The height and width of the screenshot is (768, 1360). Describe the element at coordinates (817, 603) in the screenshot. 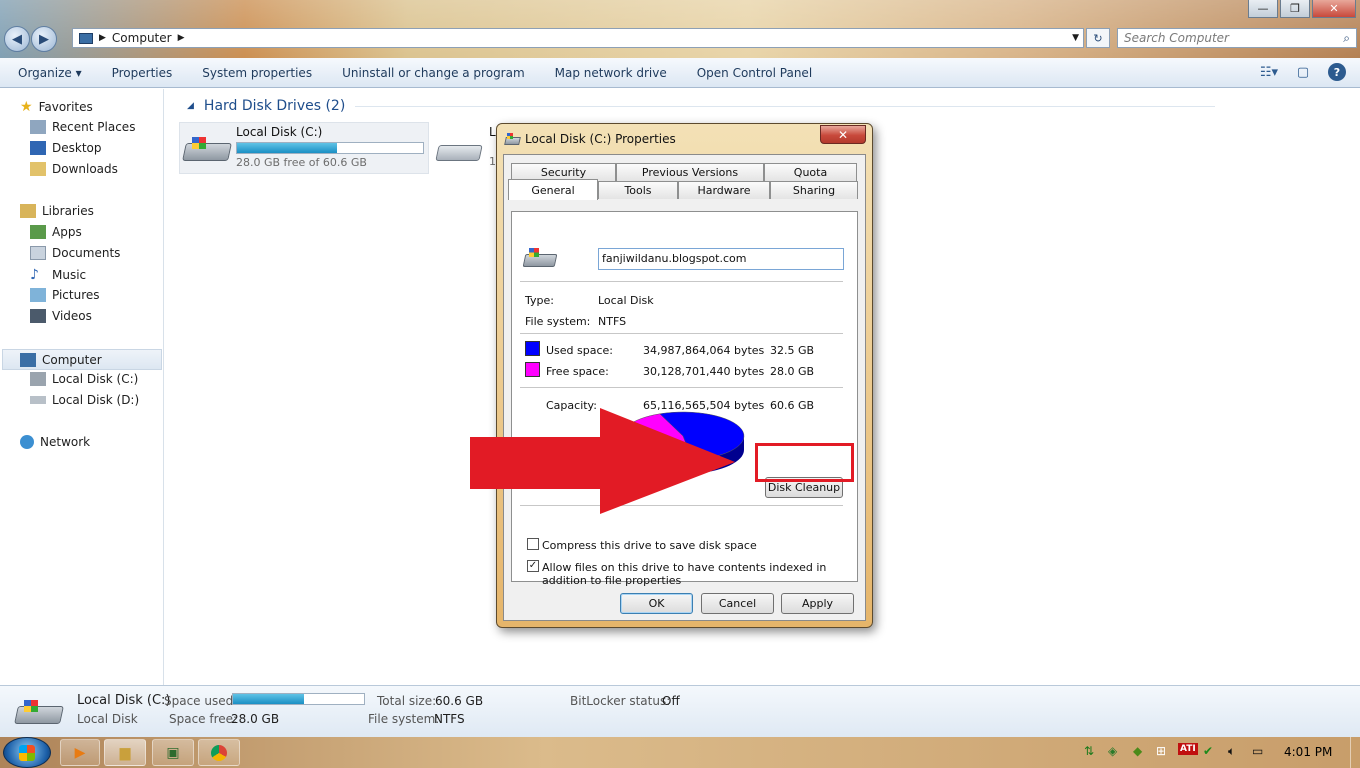

I see `apply-button: Apply` at that location.